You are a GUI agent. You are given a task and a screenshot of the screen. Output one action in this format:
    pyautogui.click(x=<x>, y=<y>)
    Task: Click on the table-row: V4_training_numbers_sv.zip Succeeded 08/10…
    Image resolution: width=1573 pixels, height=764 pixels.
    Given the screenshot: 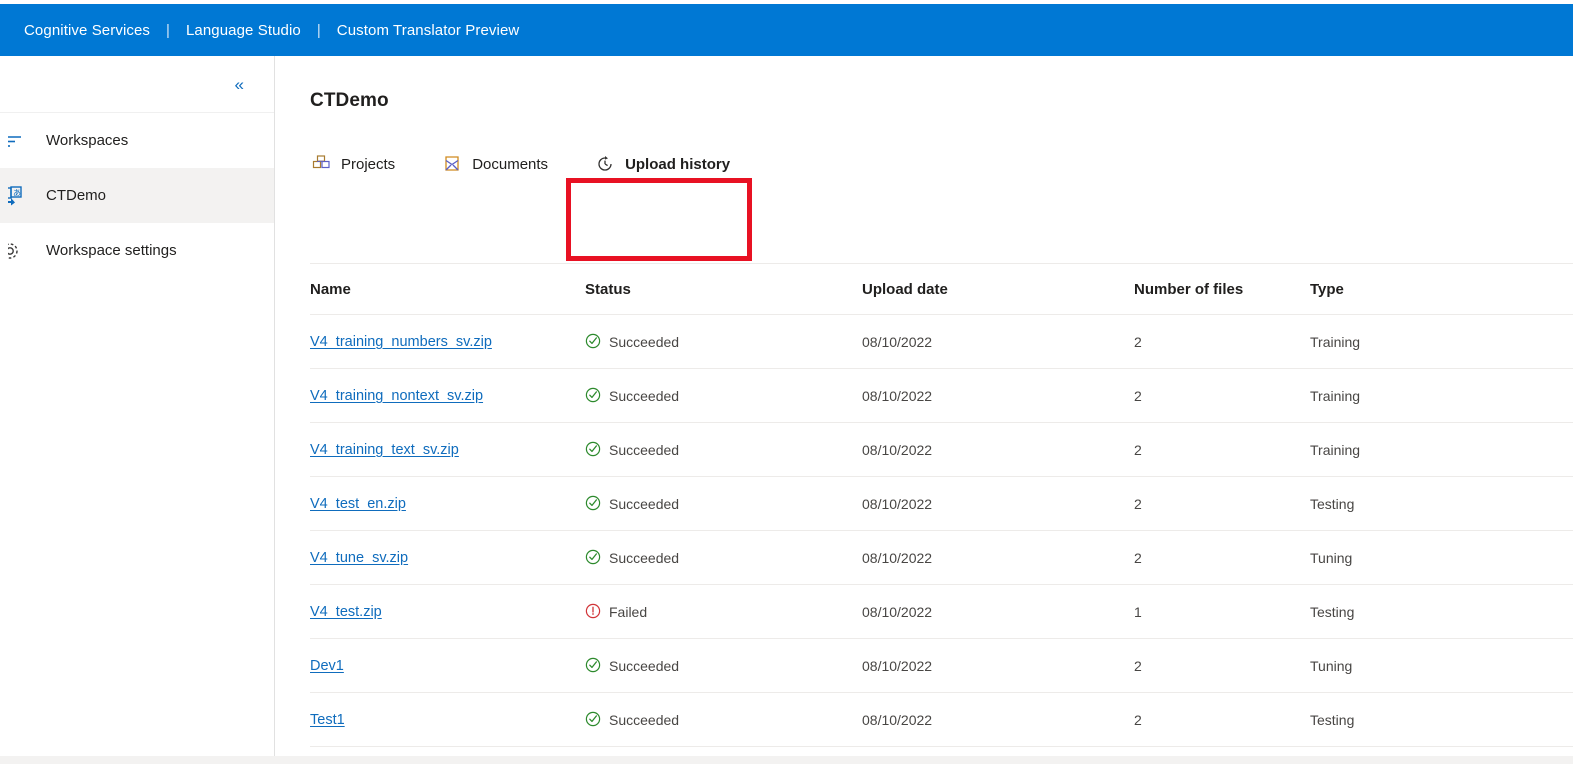 What is the action you would take?
    pyautogui.click(x=941, y=342)
    